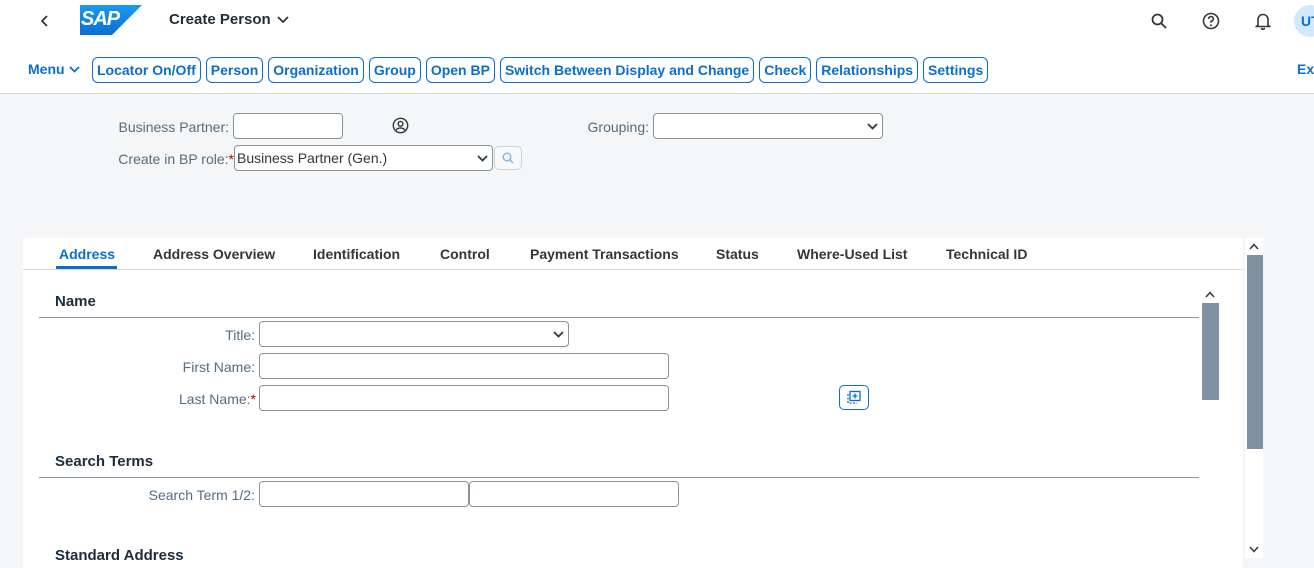 The height and width of the screenshot is (568, 1314). What do you see at coordinates (657, 21) in the screenshot?
I see `shell-bar: SAP Create Person UT` at bounding box center [657, 21].